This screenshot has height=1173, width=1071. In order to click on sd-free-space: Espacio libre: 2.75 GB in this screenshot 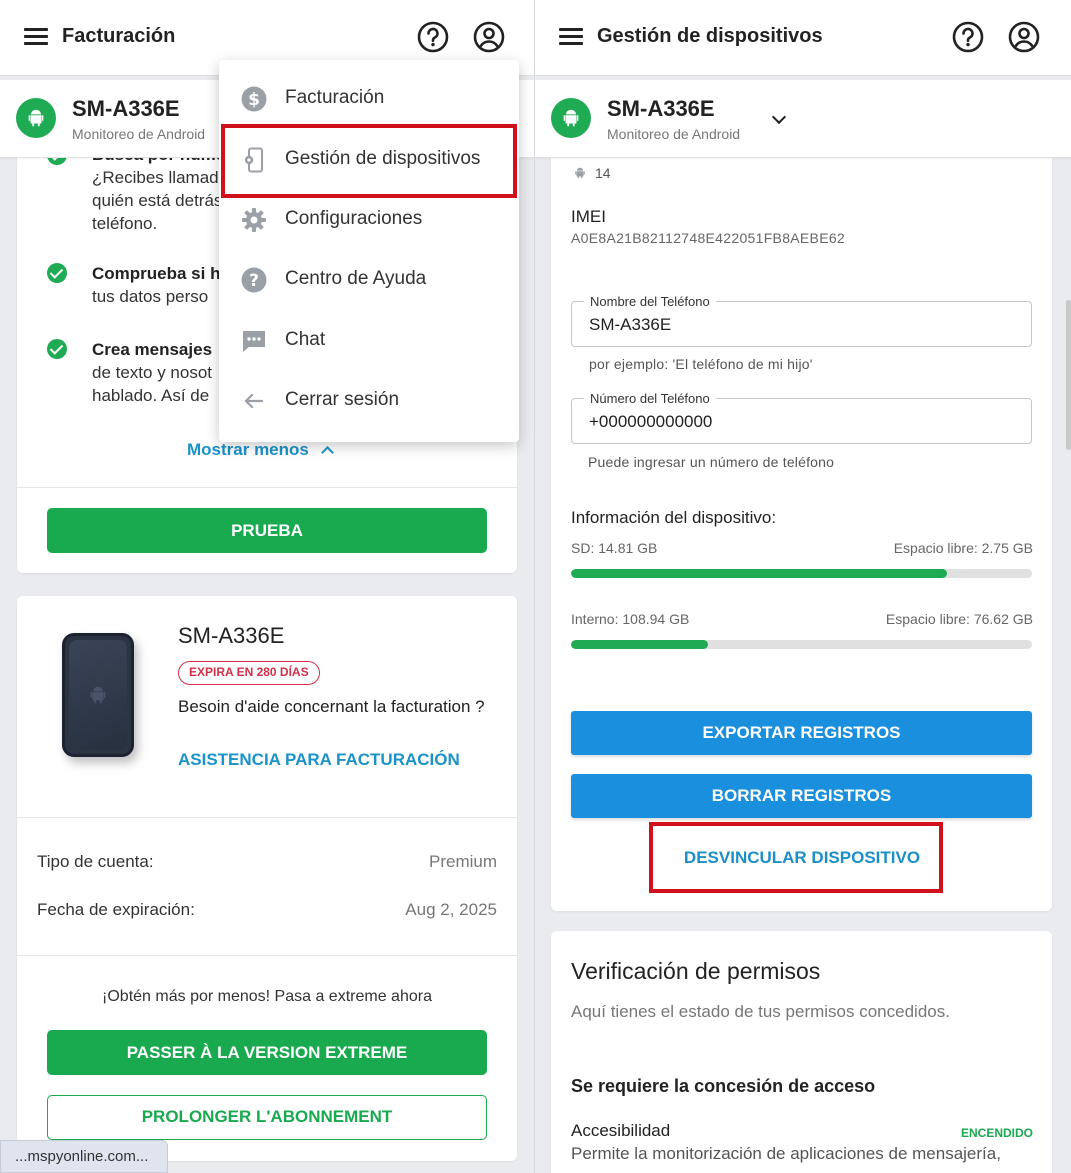, I will do `click(963, 548)`.